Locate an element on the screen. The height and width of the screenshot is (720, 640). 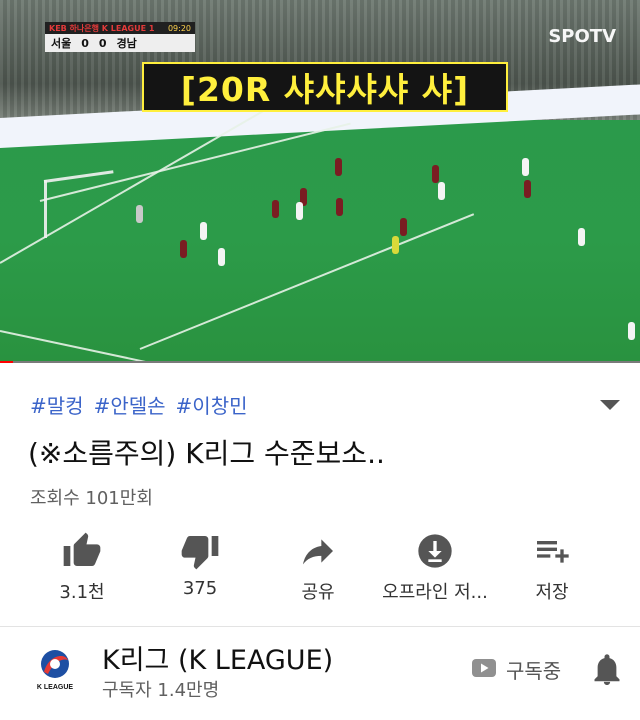
channel-name: K리그 (K LEAGUE) is located at coordinates (217, 657).